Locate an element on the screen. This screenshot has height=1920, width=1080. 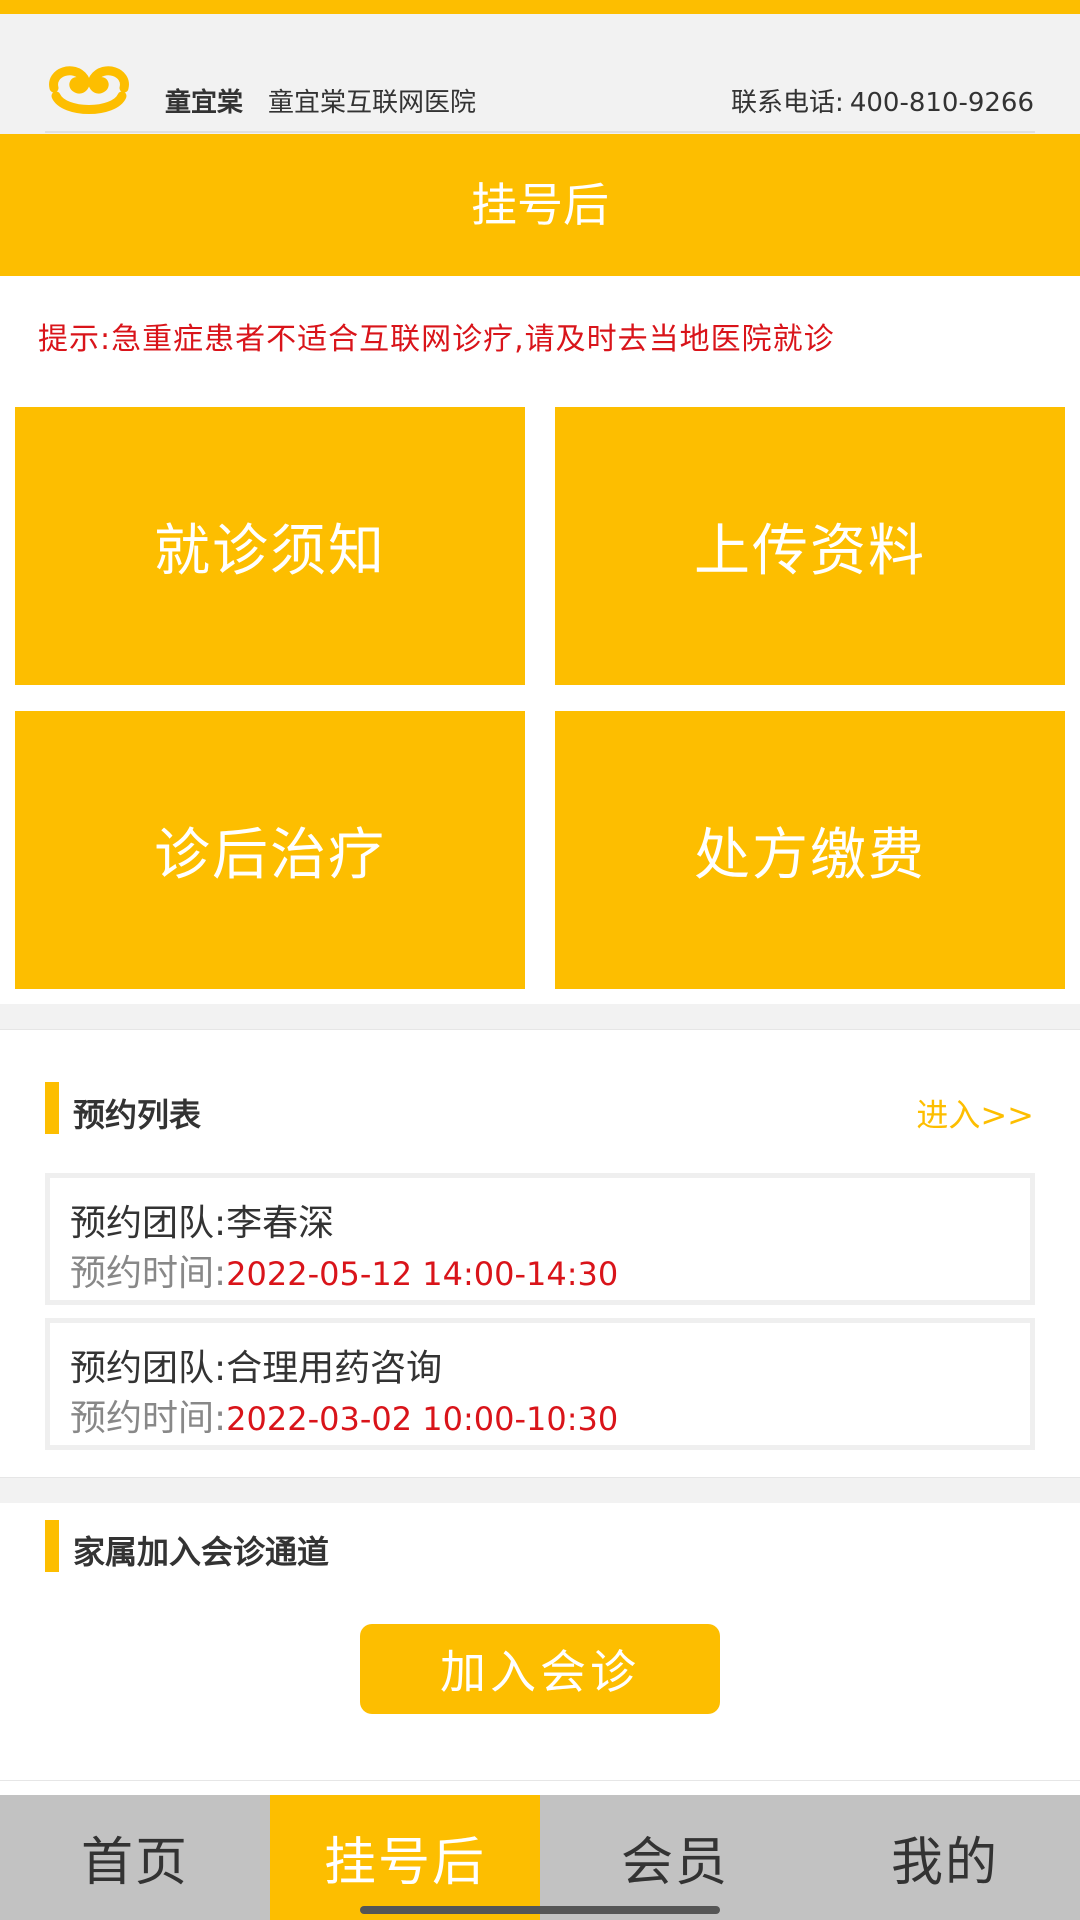
logo-icon is located at coordinates (89, 90).